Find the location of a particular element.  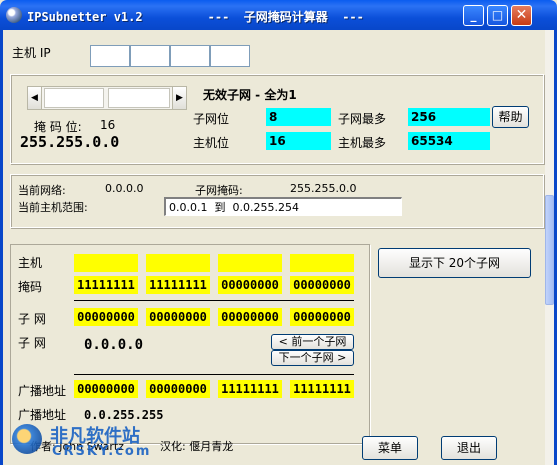

broadcast-binary-octet-4: 11111111 is located at coordinates (322, 389).